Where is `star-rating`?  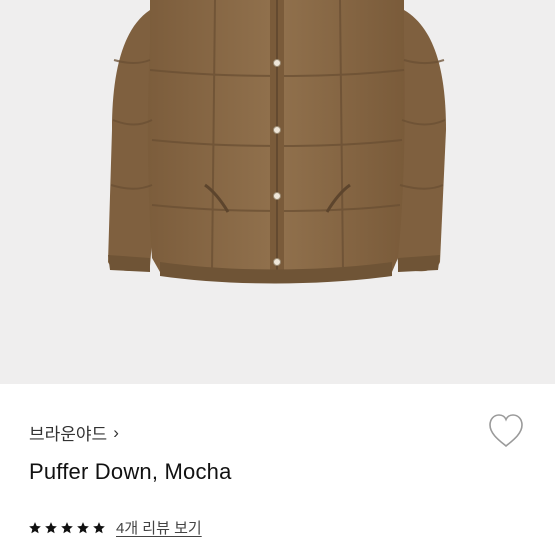
star-rating is located at coordinates (67, 528).